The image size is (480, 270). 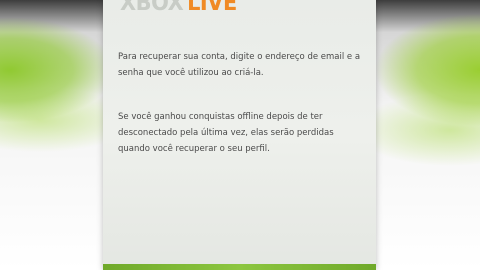 I want to click on xbox-live-logo: XBOX LIVE, so click(x=178, y=9).